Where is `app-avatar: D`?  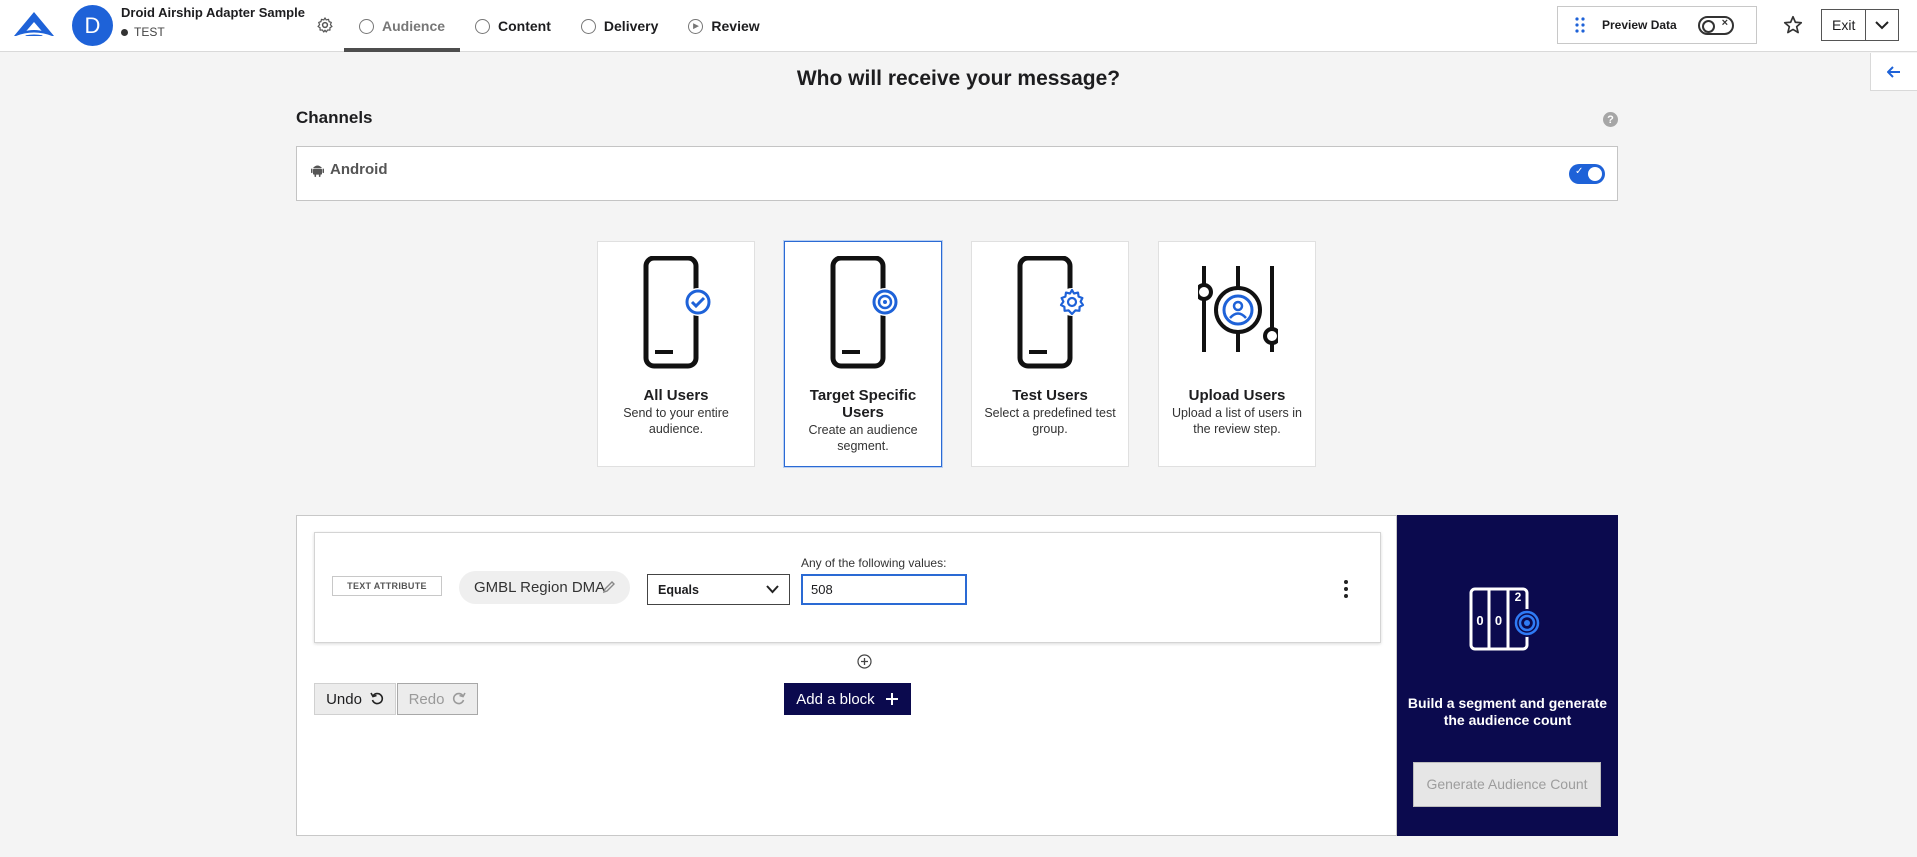
app-avatar: D is located at coordinates (92, 25).